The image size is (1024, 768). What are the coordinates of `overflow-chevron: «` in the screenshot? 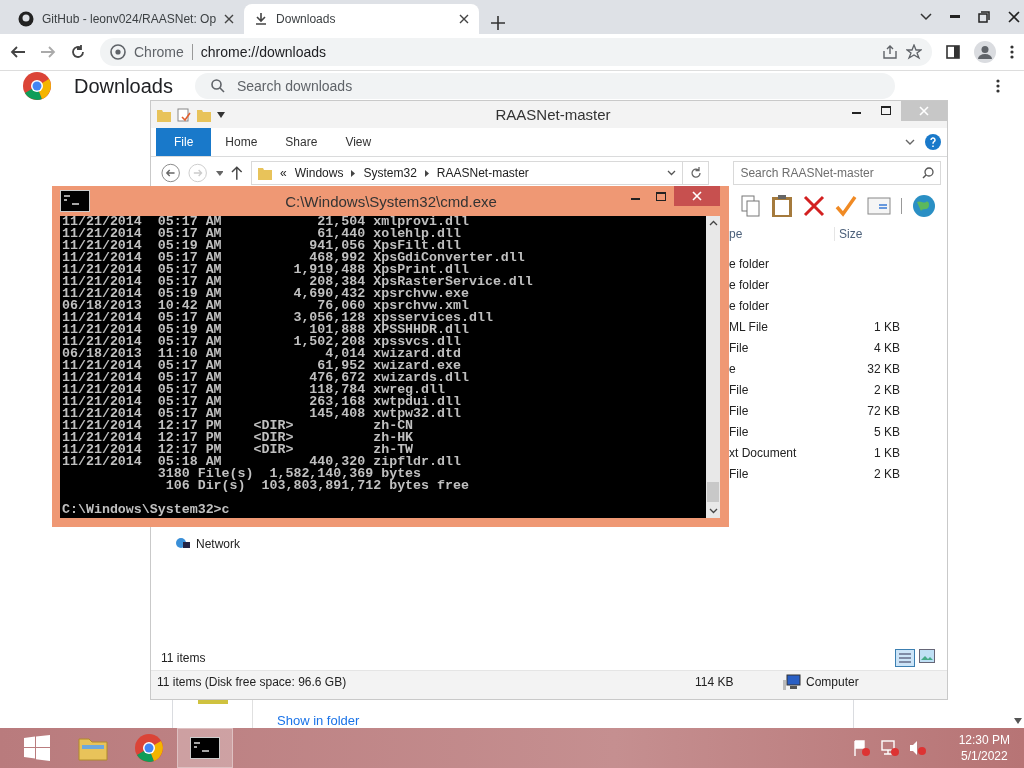 It's located at (283, 173).